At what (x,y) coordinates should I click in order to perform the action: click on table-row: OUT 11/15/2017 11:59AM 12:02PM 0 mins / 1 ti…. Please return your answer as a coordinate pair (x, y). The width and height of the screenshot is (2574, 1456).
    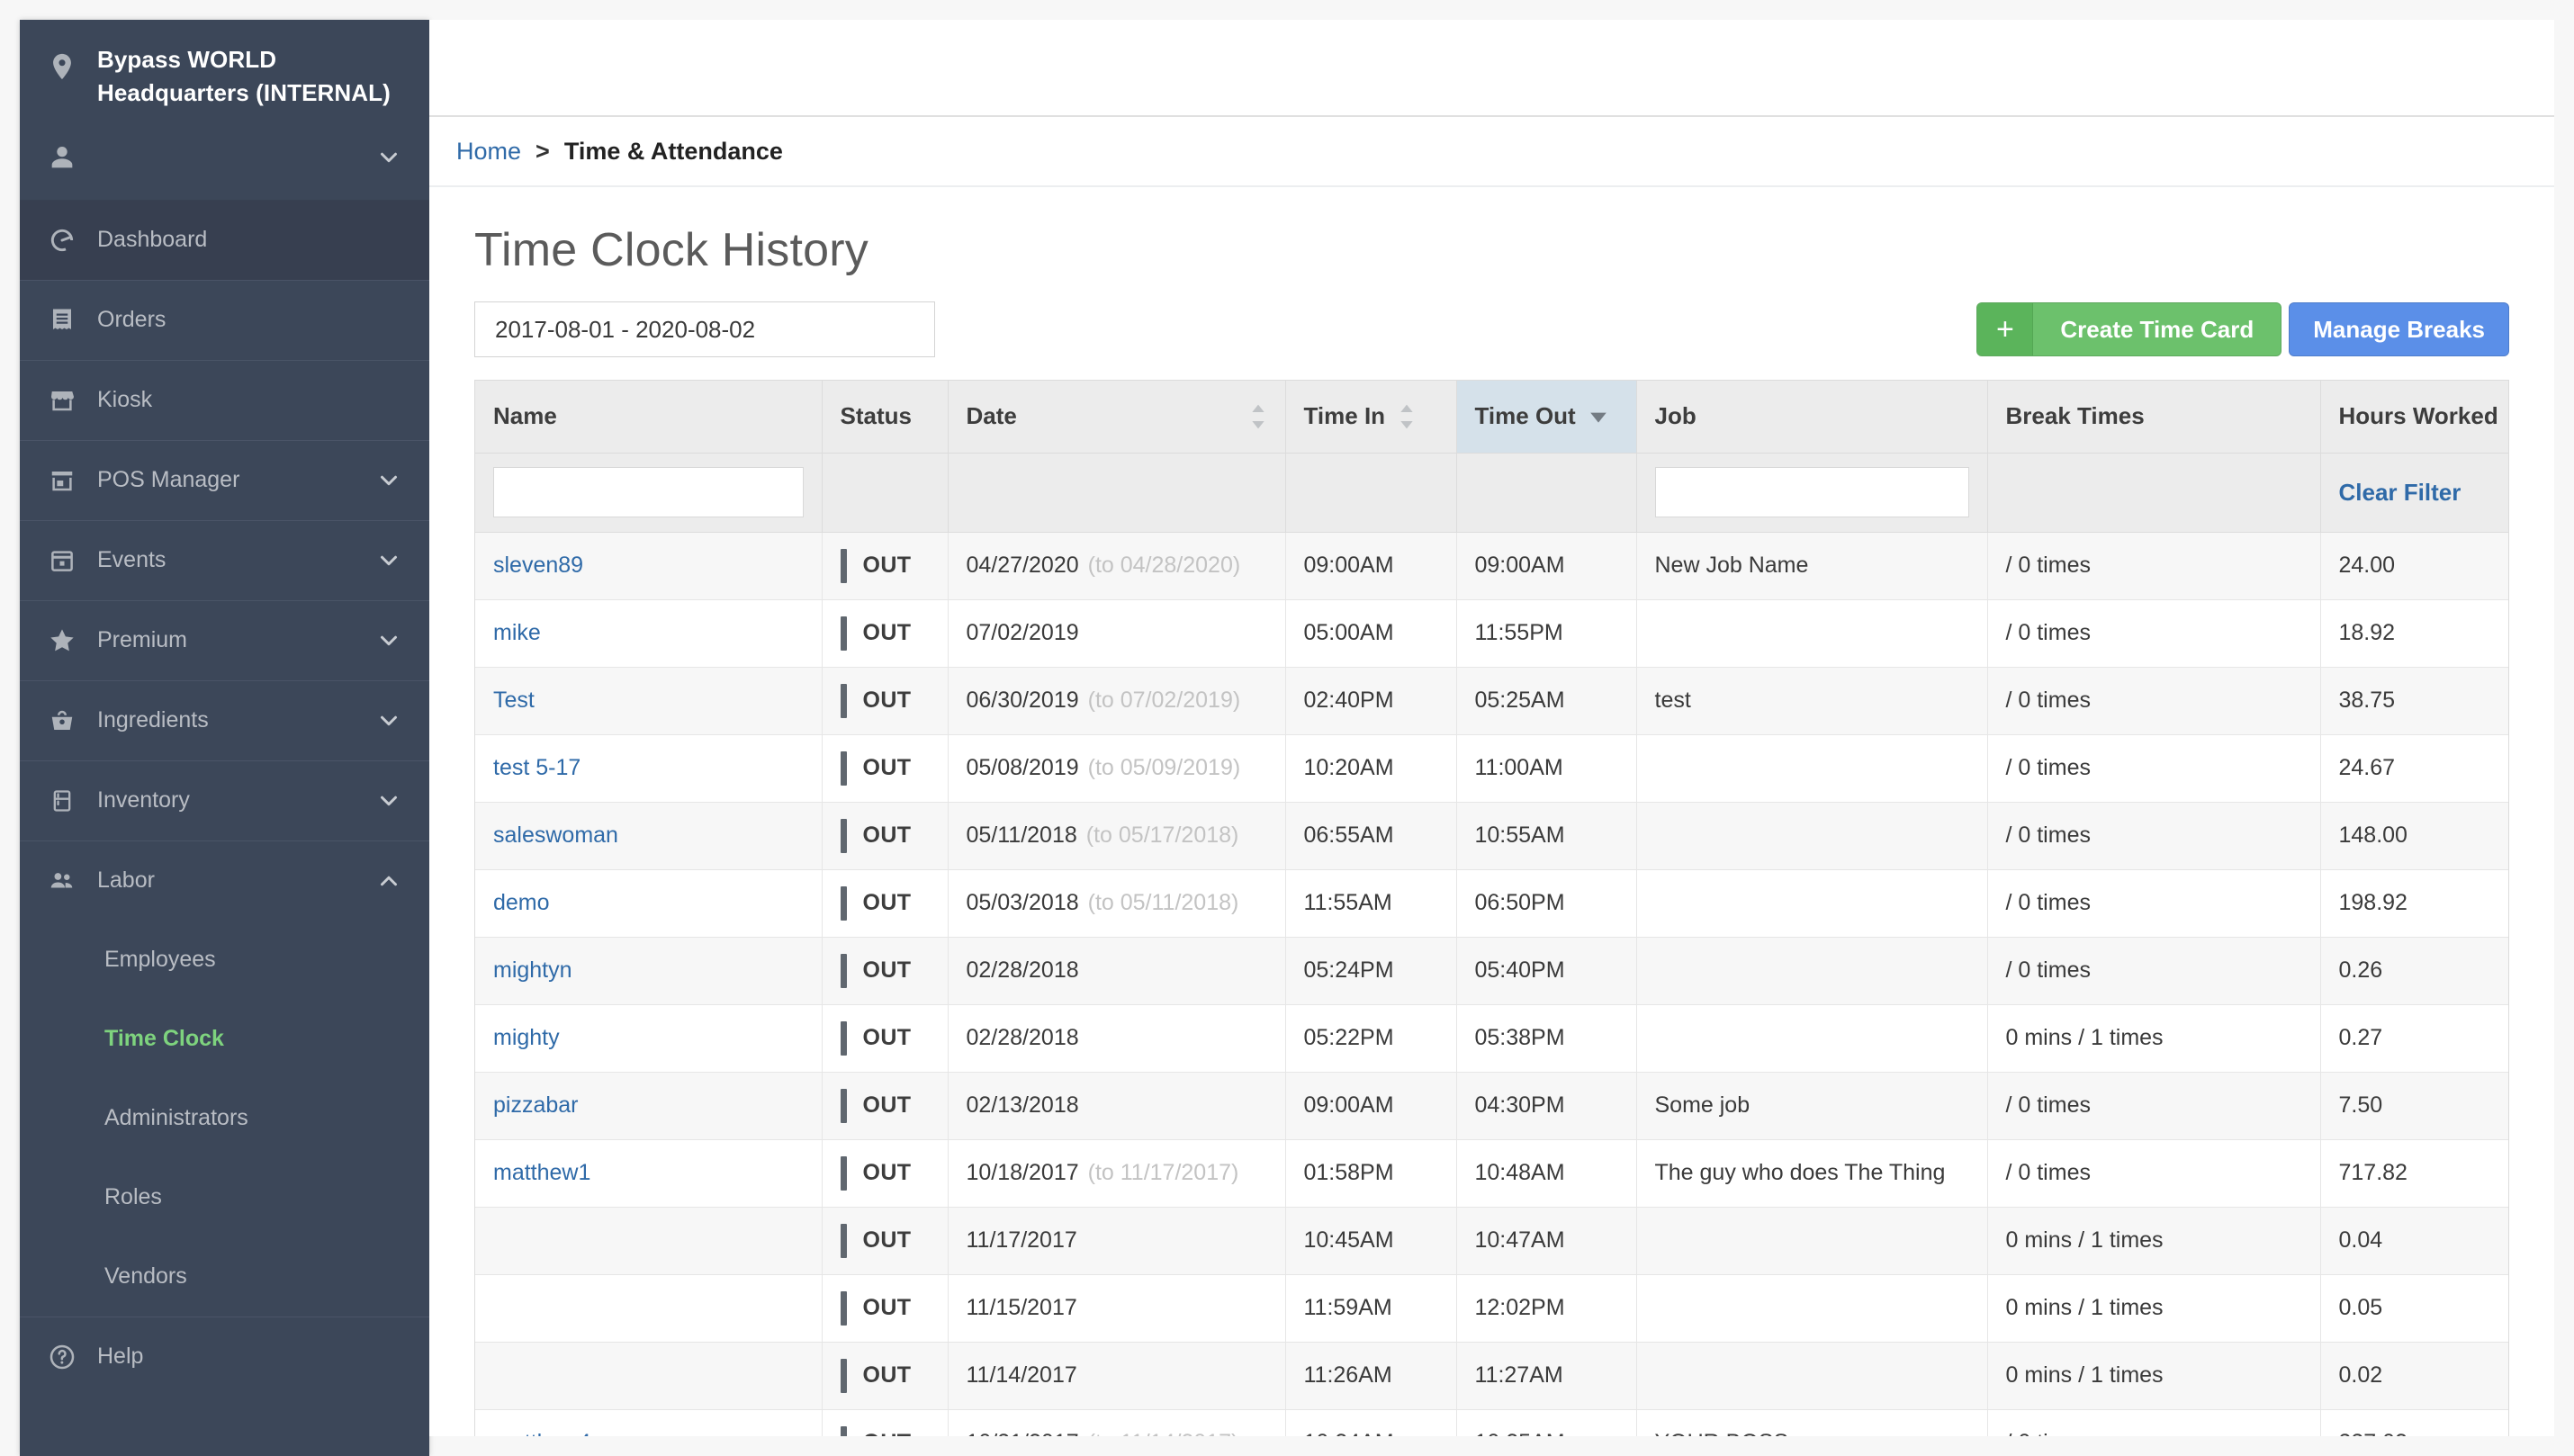
    Looking at the image, I should click on (1492, 1308).